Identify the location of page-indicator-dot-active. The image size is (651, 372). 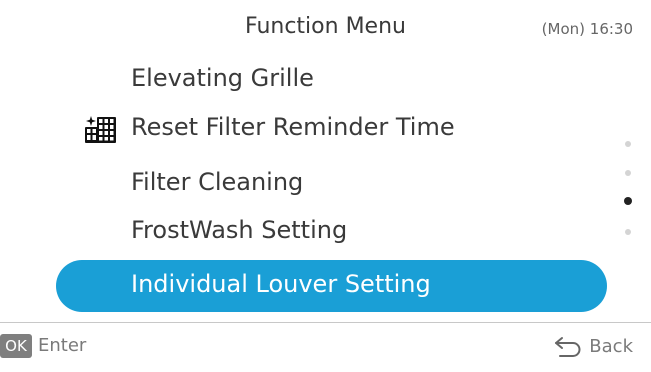
(628, 201).